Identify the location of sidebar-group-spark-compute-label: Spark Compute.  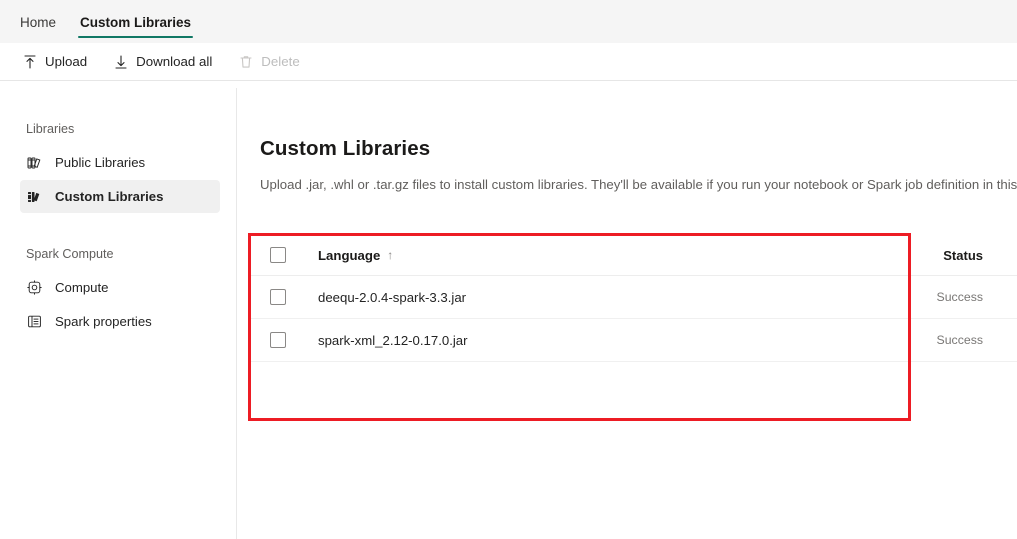
(70, 254).